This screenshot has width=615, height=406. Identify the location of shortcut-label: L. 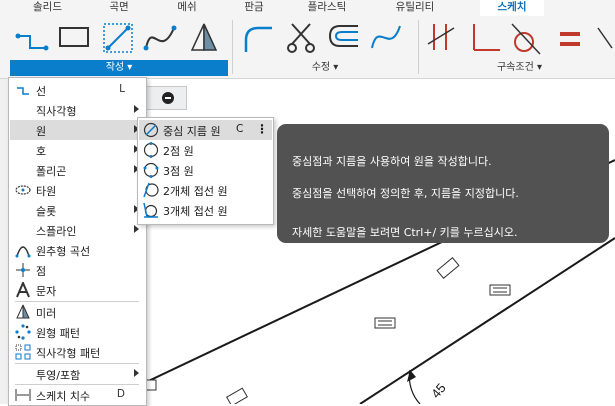
(122, 89).